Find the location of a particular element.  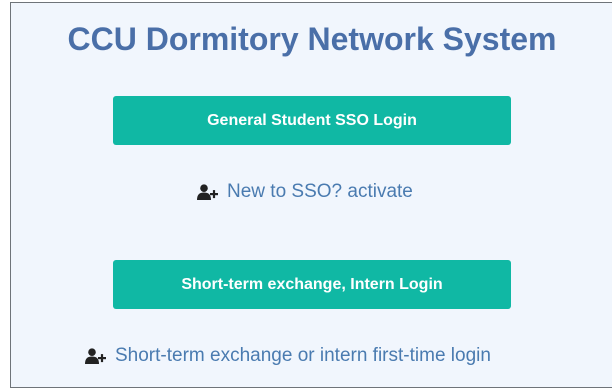

short-term-login-button: Short-term exchange, Intern Login is located at coordinates (312, 284).